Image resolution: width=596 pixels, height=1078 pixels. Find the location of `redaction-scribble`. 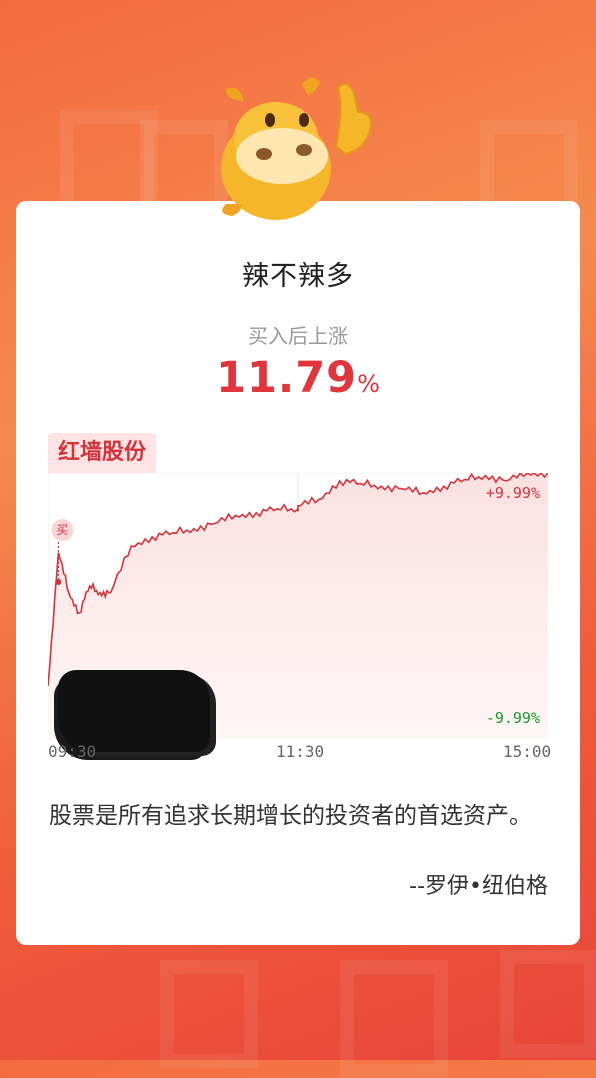

redaction-scribble is located at coordinates (134, 711).